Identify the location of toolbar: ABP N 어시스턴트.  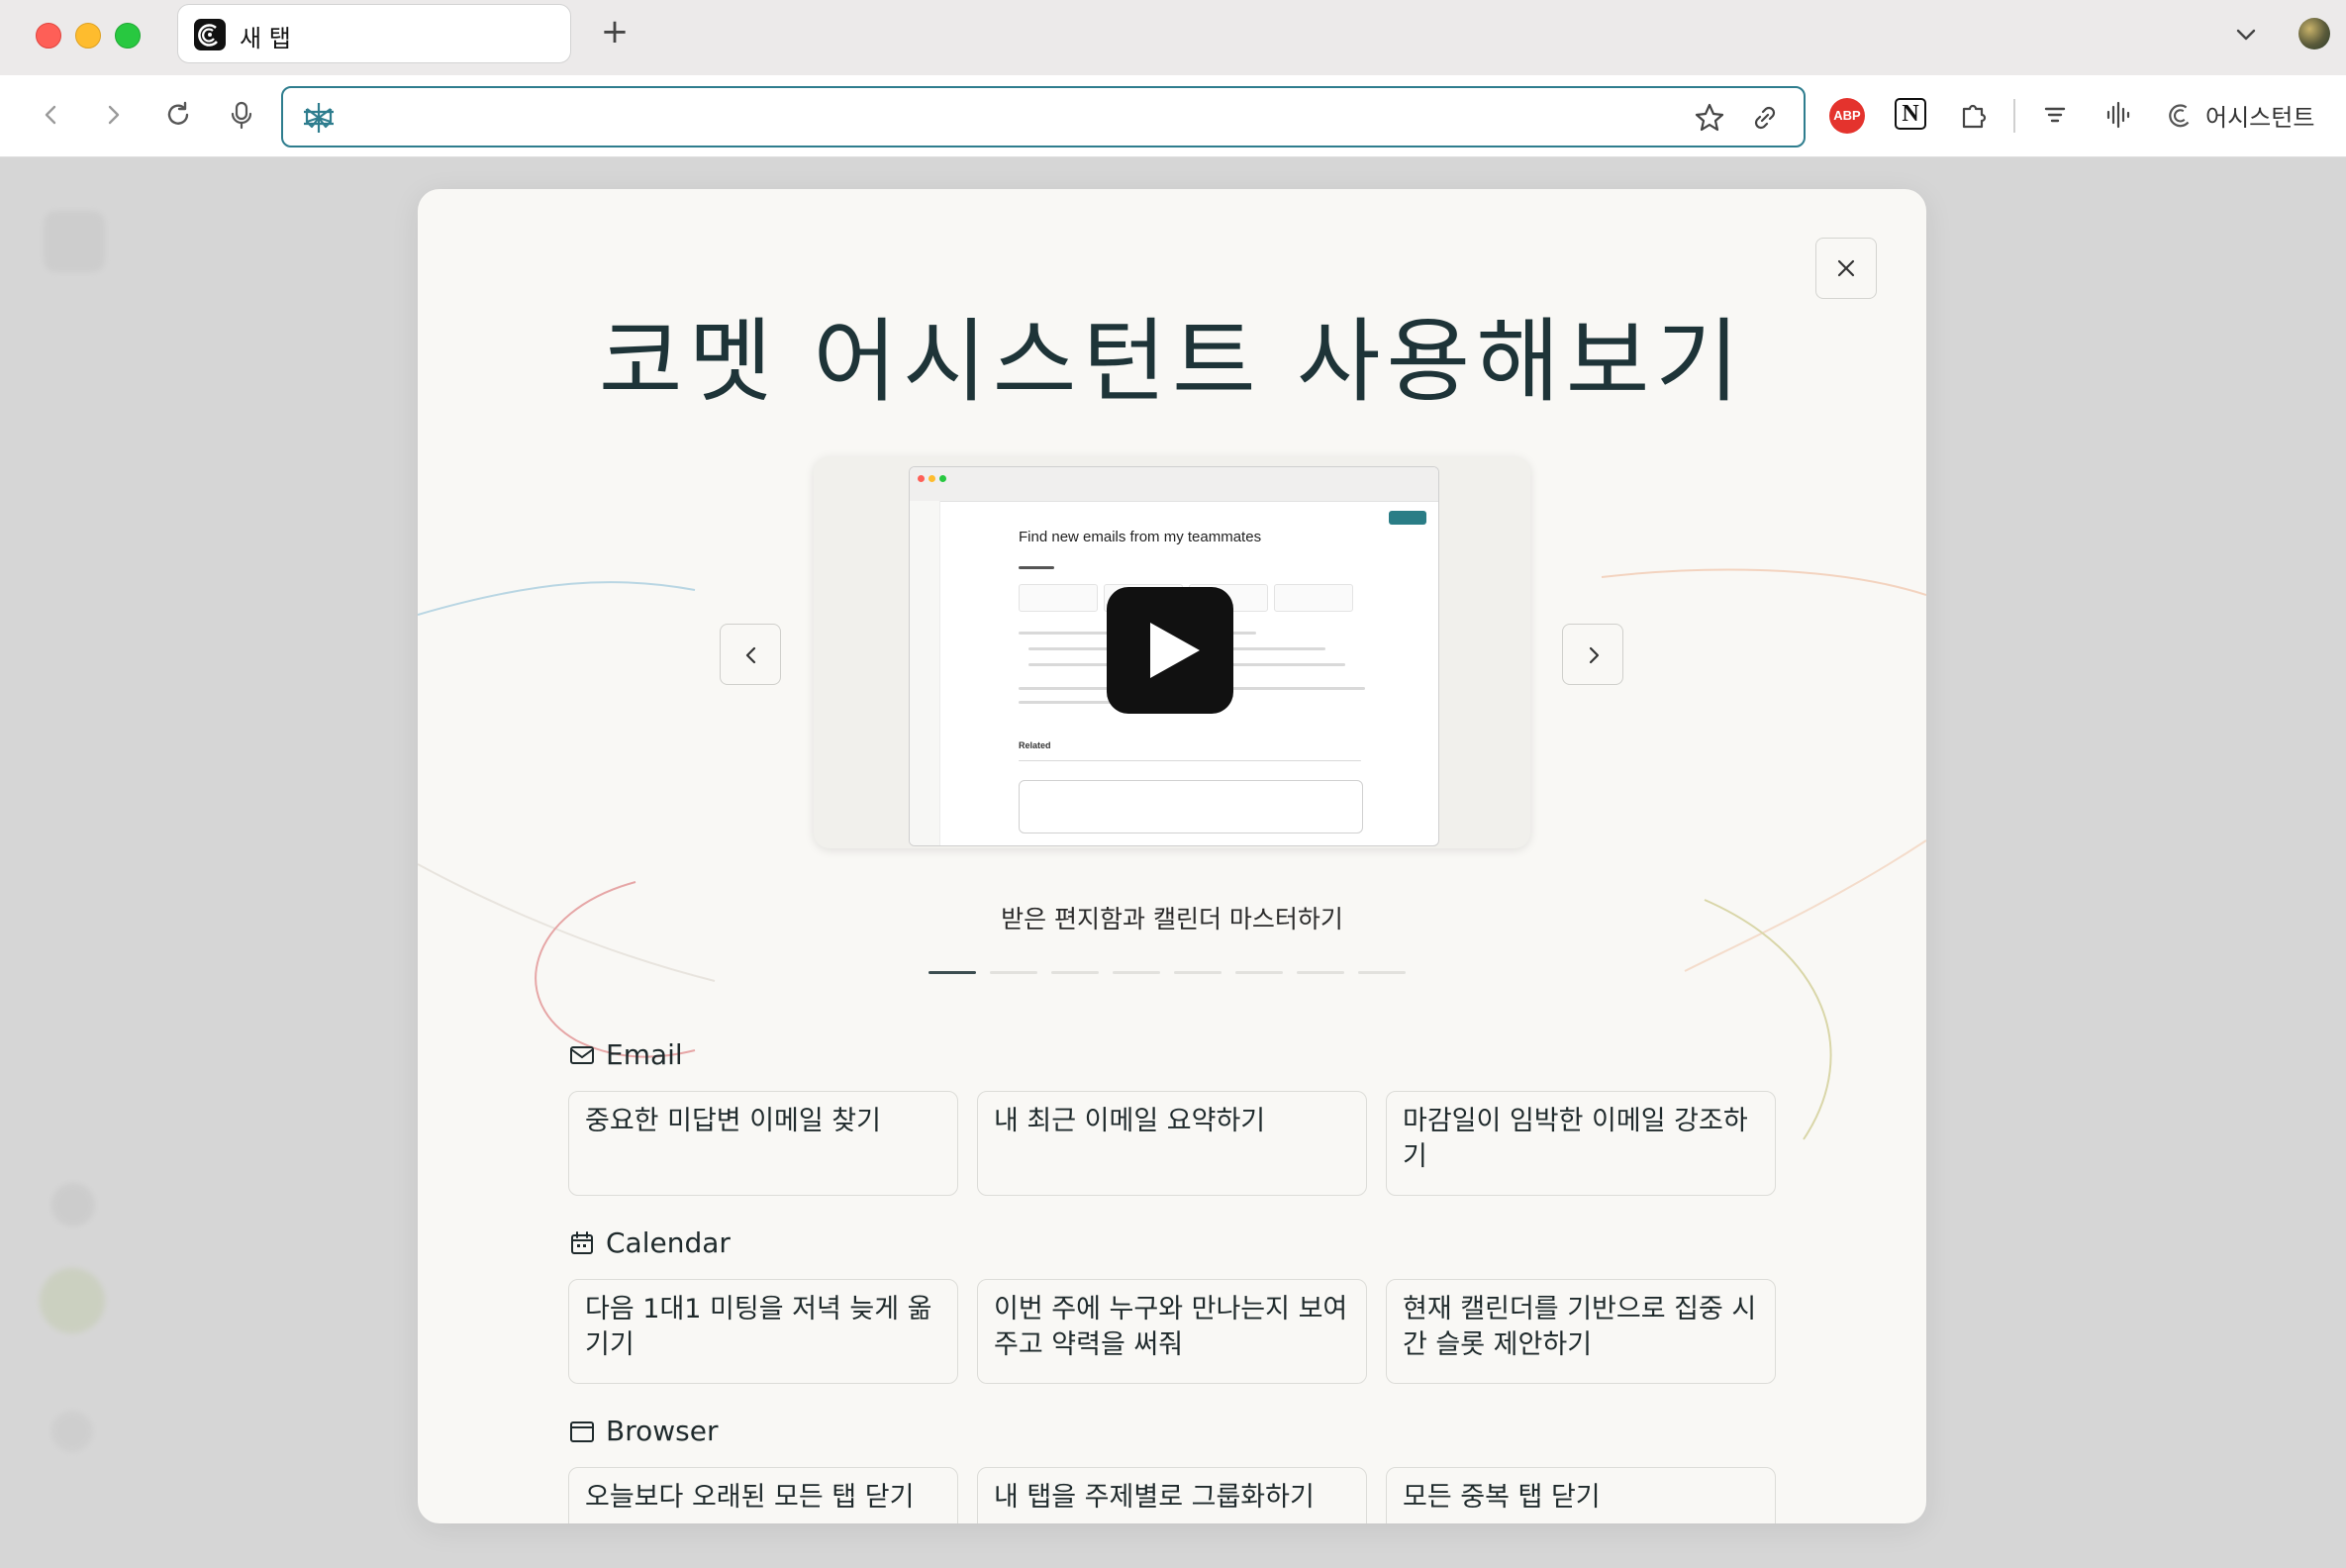
(1173, 116).